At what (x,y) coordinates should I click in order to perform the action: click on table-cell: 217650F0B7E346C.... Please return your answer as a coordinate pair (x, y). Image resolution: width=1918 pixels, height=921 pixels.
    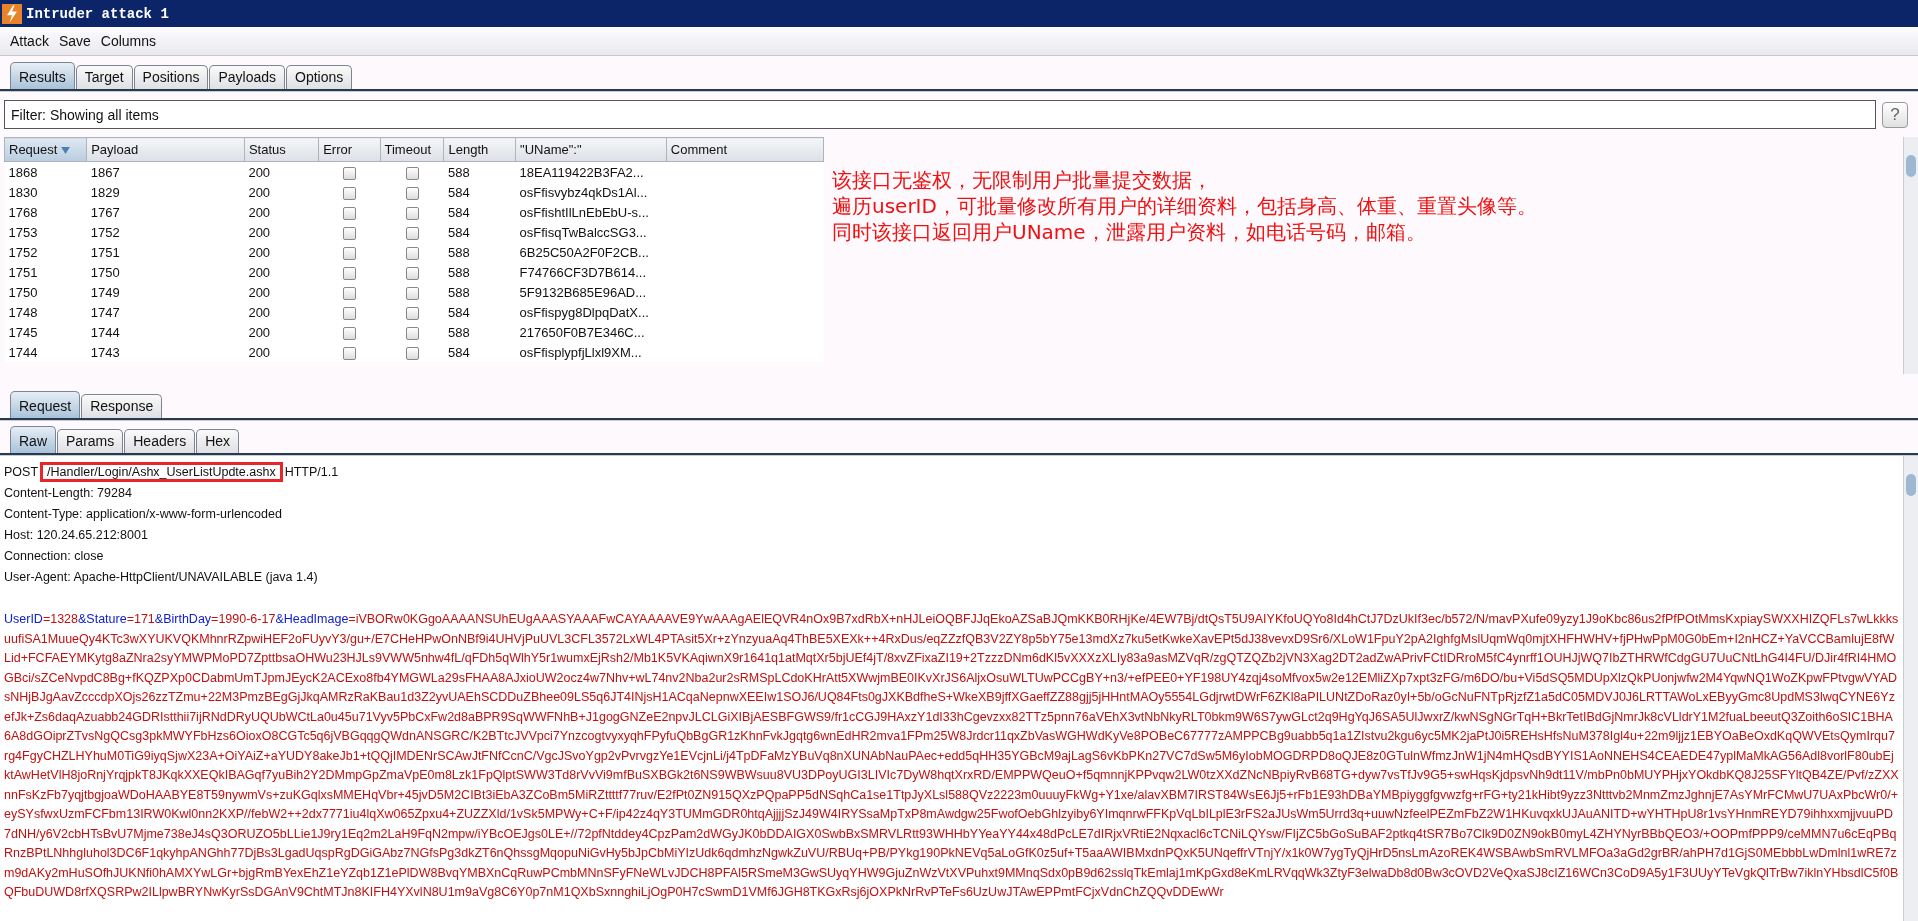
    Looking at the image, I should click on (591, 332).